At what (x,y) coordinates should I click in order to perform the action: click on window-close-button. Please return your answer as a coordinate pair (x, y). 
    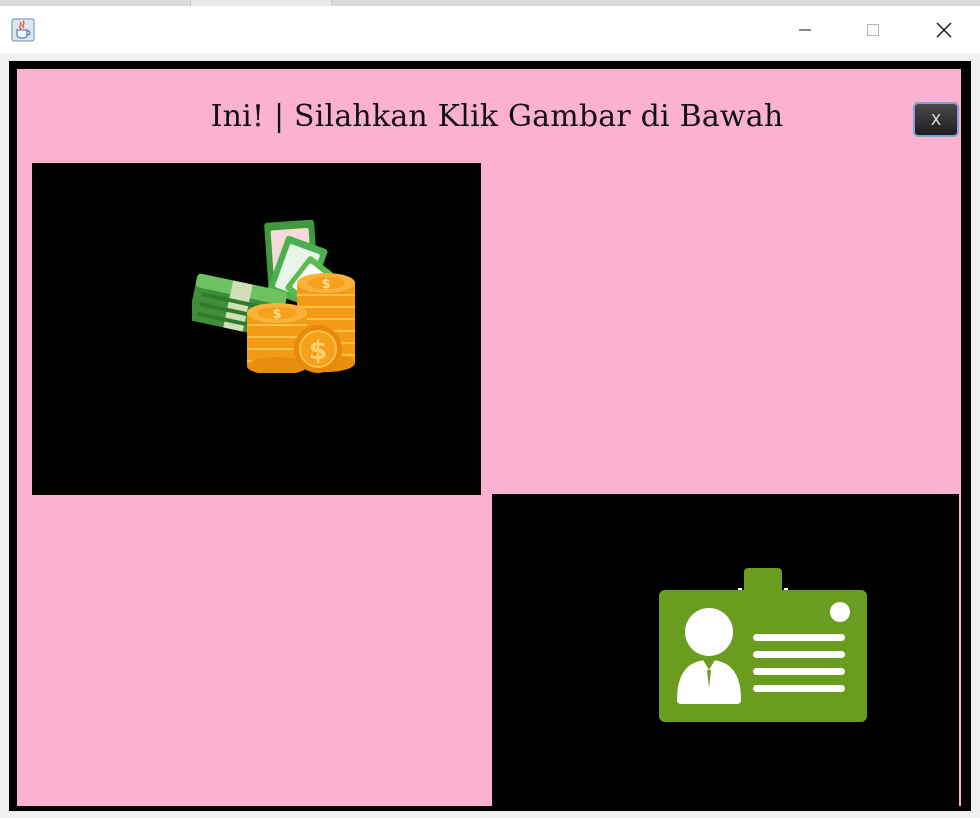
    Looking at the image, I should click on (944, 29).